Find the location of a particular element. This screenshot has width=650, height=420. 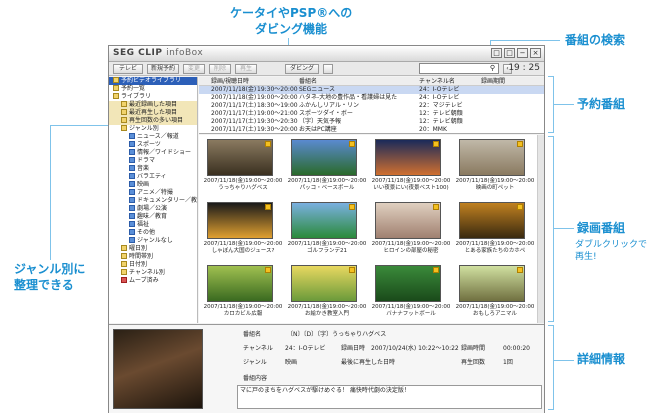

recording-tile: 2007/11/18(金)19:00〜20:00 映画の町ペット is located at coordinates (495, 168).